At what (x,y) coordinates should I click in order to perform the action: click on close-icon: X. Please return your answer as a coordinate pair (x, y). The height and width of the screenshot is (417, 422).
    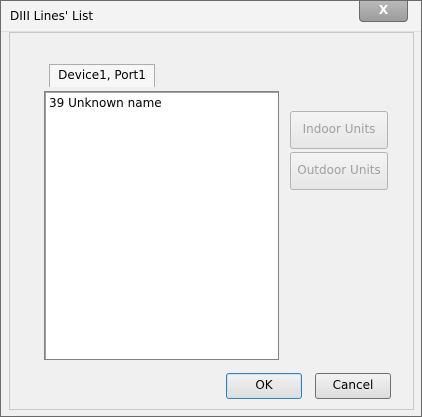
    Looking at the image, I should click on (383, 10).